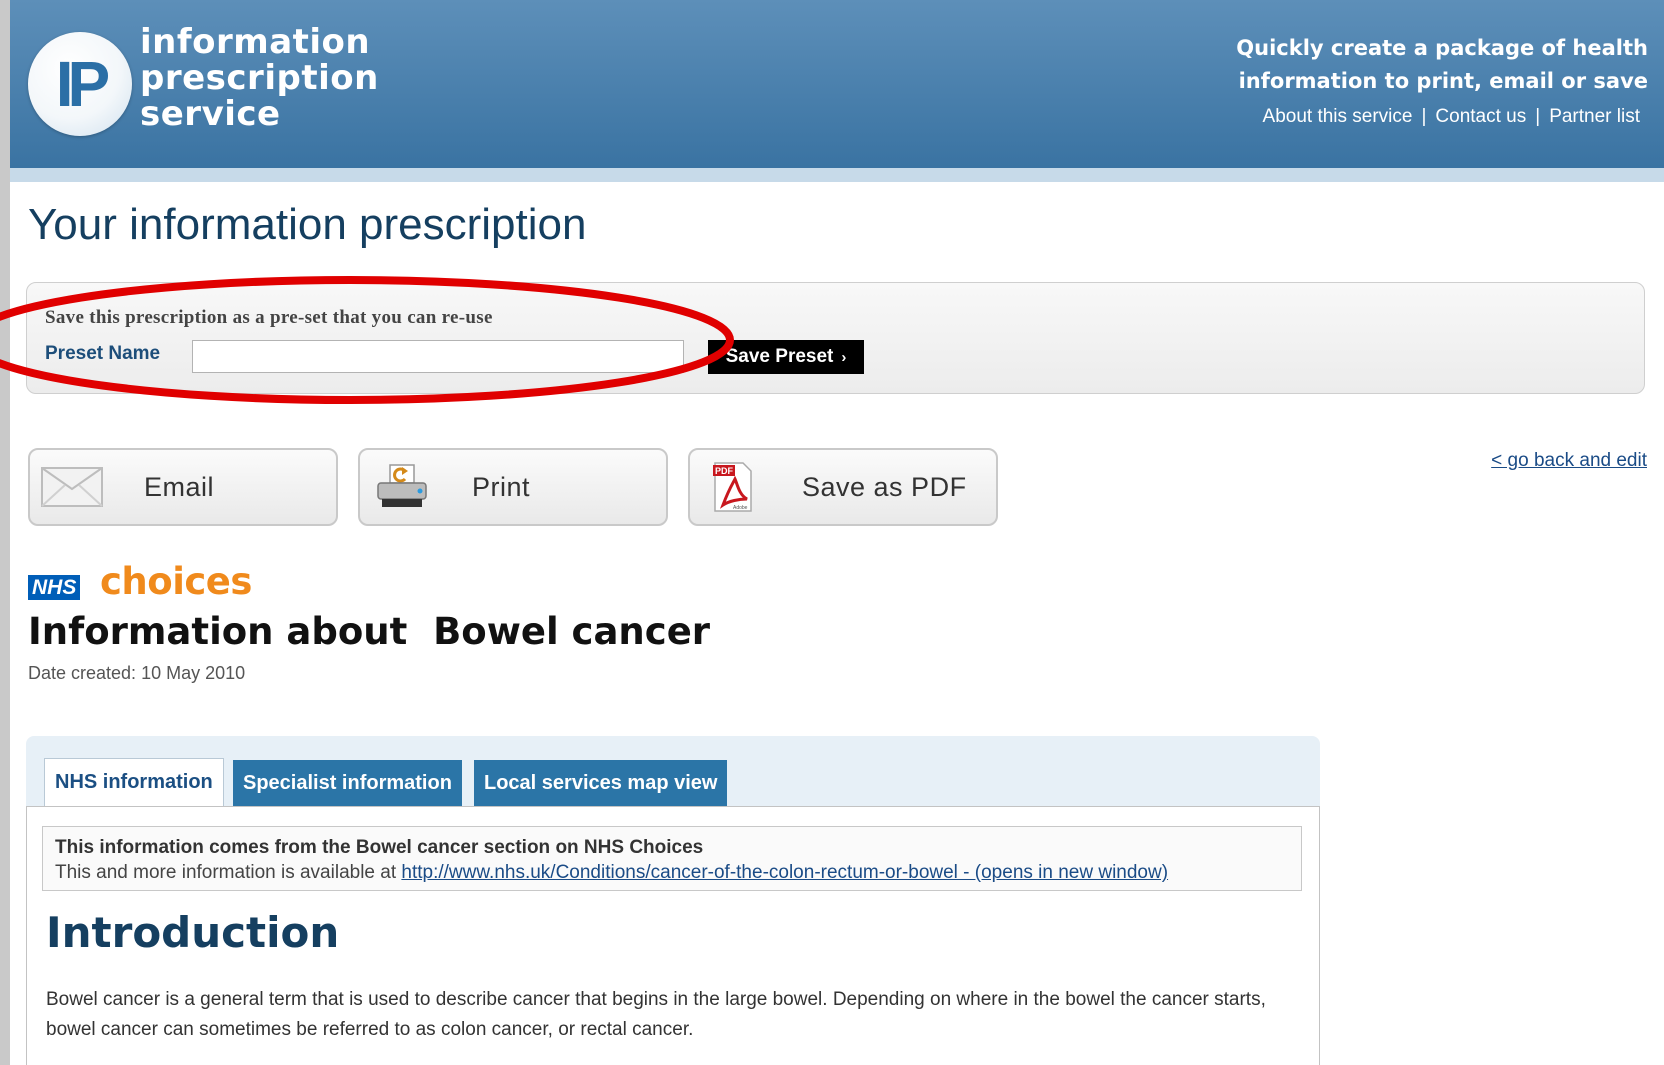 The height and width of the screenshot is (1065, 1664). I want to click on tab-specialist-information: Specialist information, so click(347, 783).